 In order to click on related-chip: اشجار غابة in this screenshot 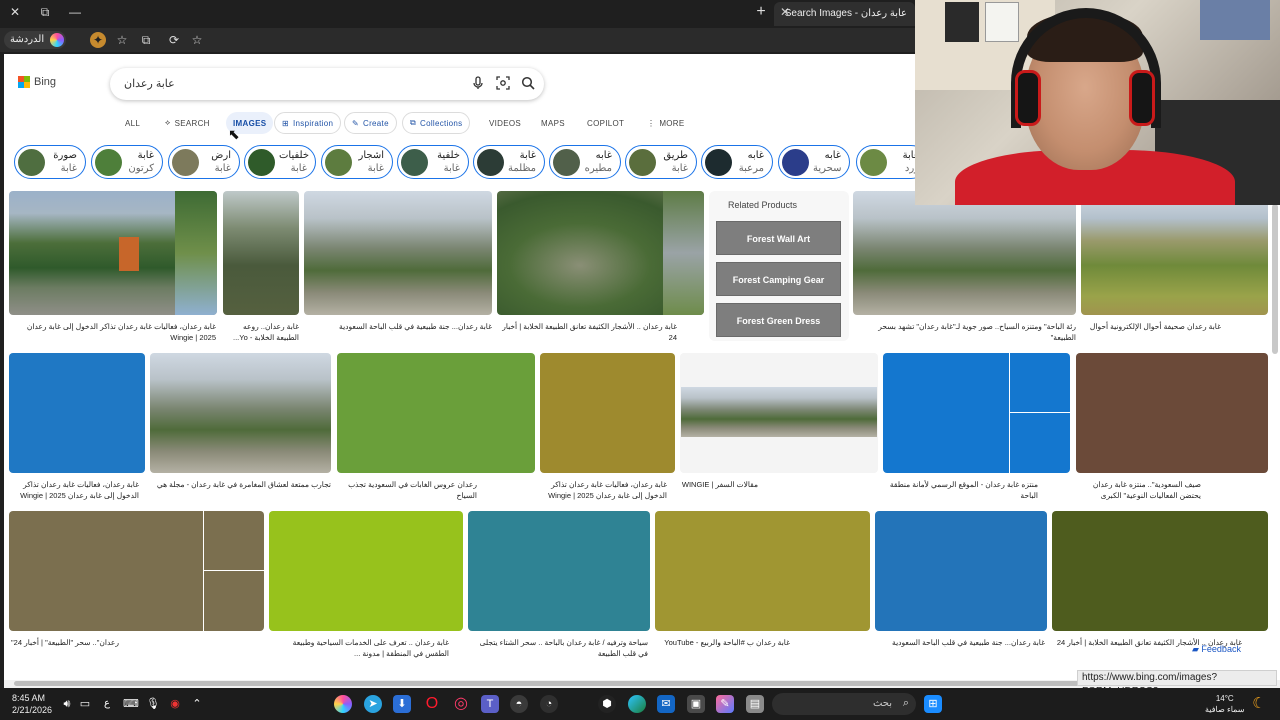, I will do `click(357, 162)`.